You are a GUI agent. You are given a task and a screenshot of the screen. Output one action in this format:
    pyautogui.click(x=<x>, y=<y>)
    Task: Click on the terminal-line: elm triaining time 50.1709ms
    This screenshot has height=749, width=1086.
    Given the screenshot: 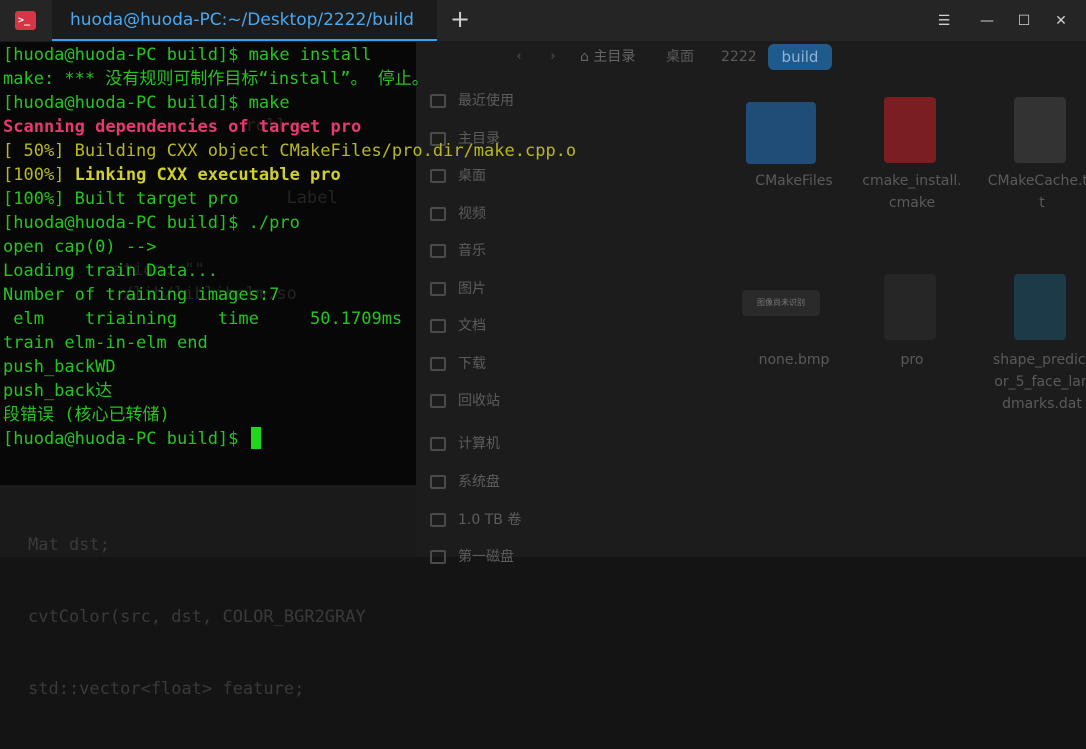 What is the action you would take?
    pyautogui.click(x=228, y=319)
    